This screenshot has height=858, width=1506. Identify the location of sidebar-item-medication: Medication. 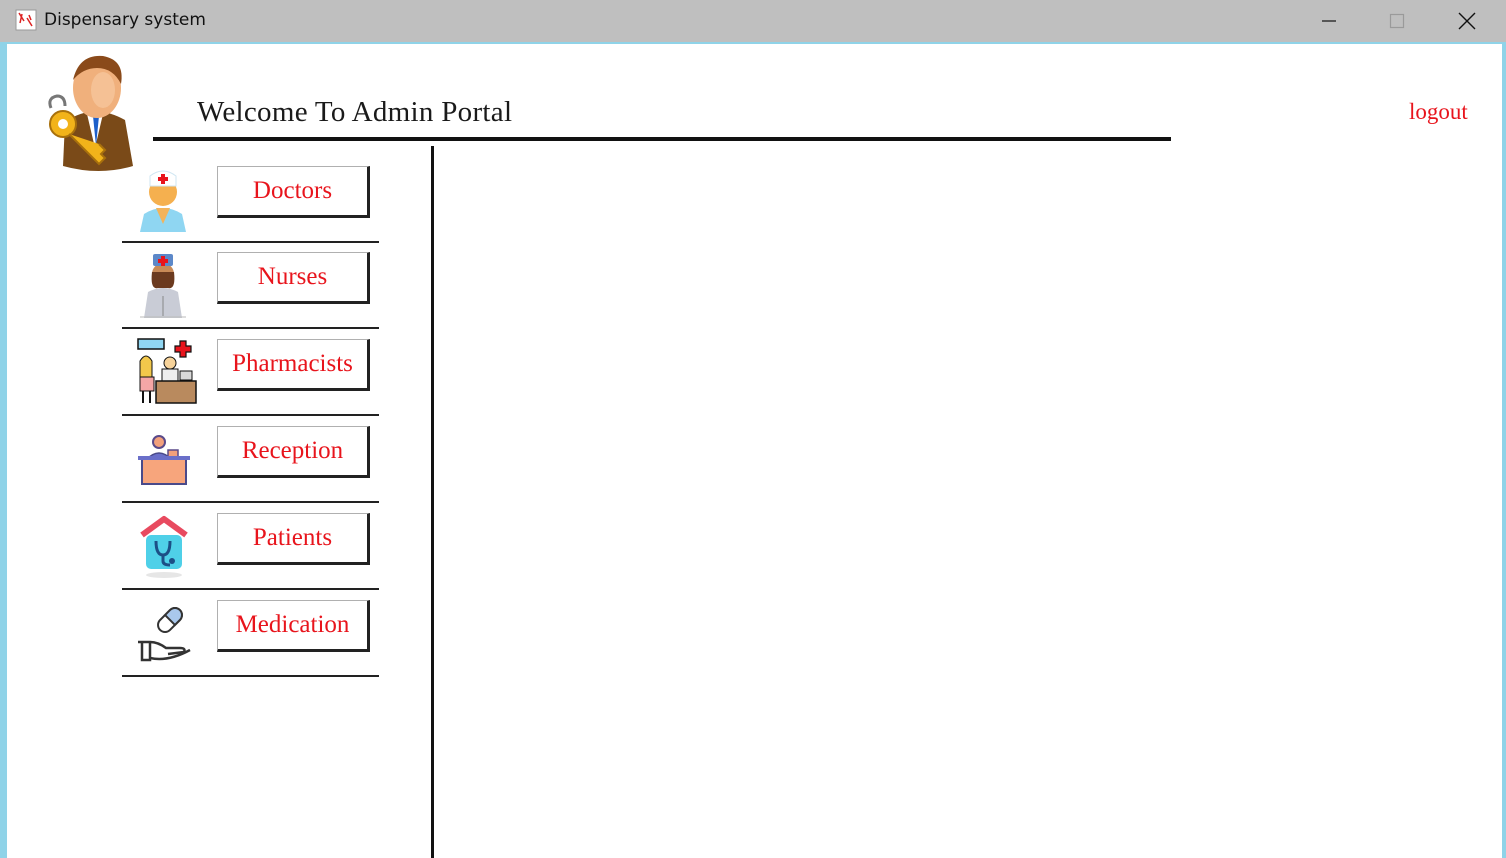
(250, 633).